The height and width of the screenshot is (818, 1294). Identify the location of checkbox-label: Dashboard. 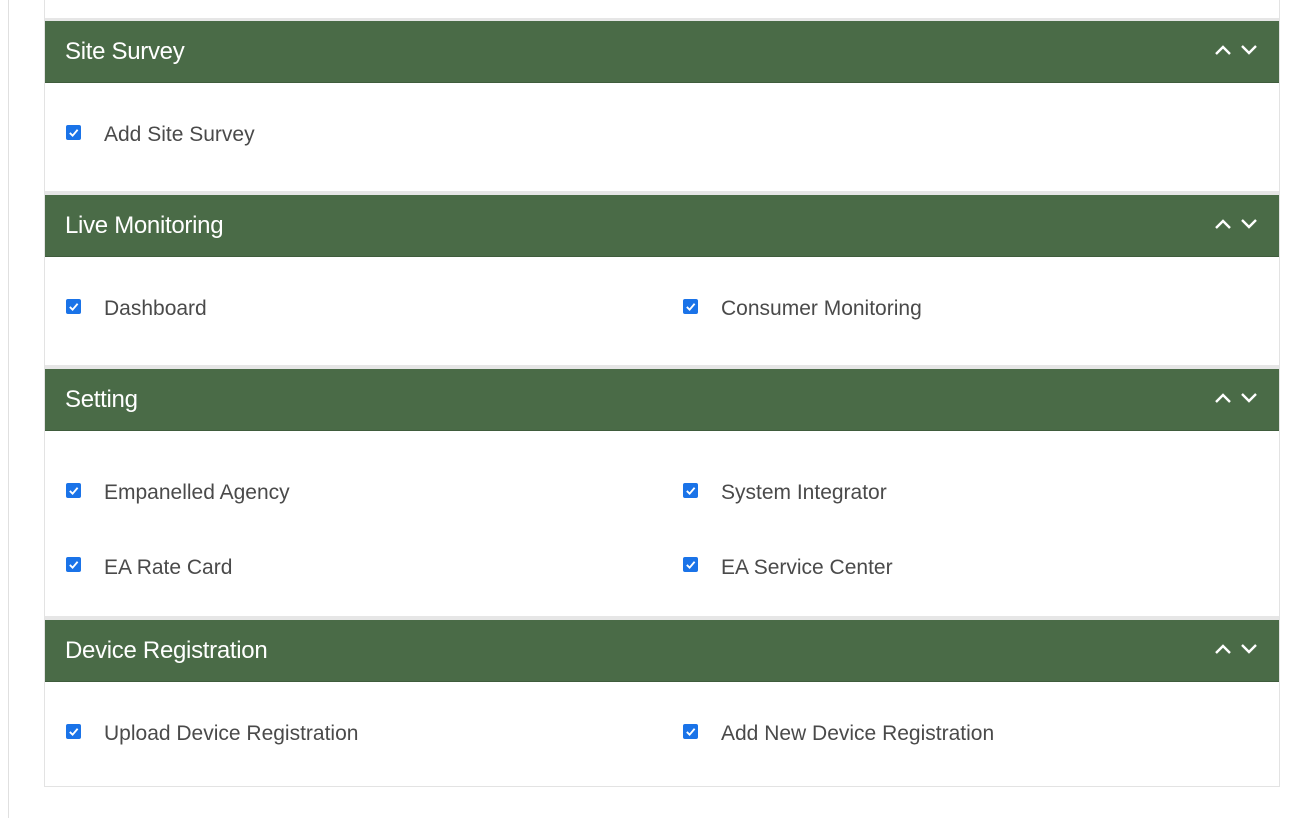
(155, 309).